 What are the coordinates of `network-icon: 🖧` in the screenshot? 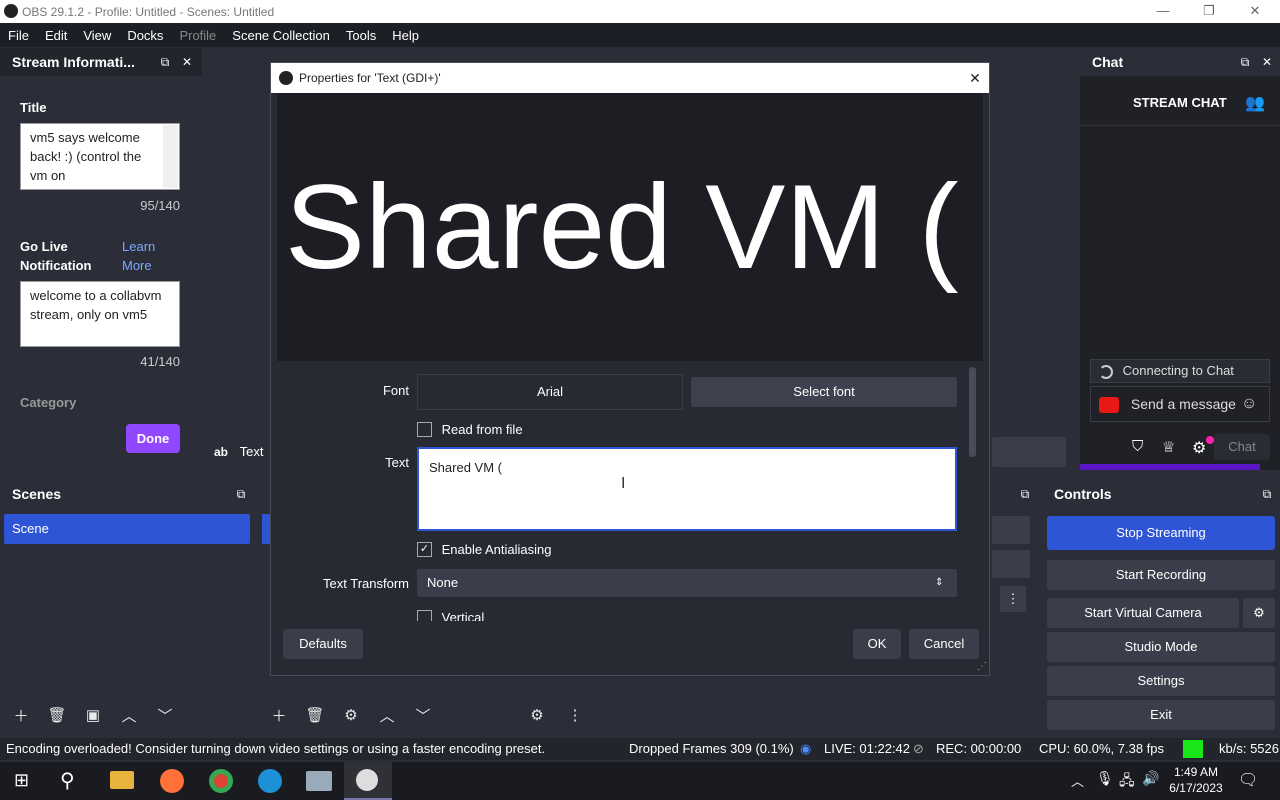 It's located at (1127, 782).